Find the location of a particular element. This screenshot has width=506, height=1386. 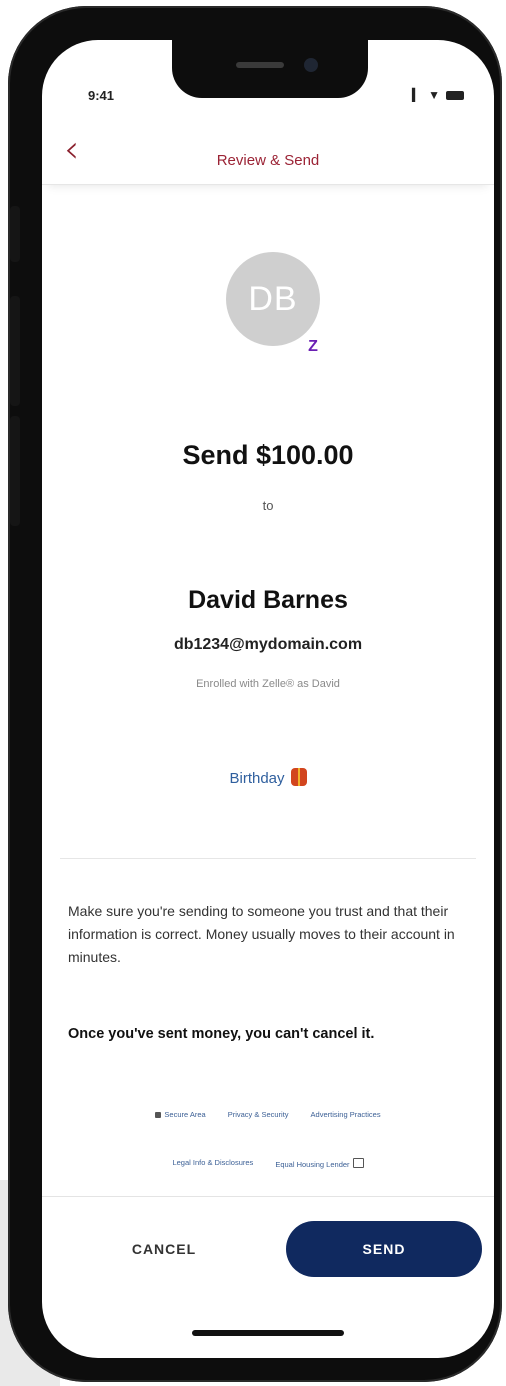

status-icons: ▕▎ ▼ is located at coordinates (434, 95).